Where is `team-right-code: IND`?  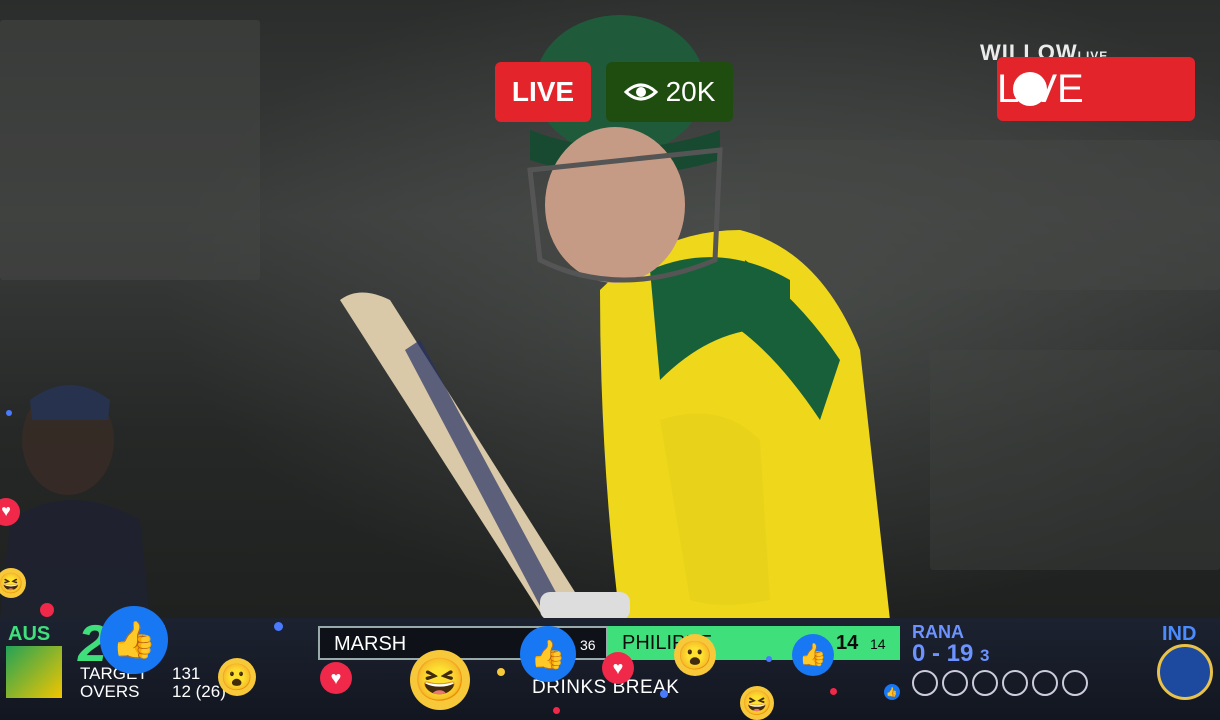
team-right-code: IND is located at coordinates (1179, 634).